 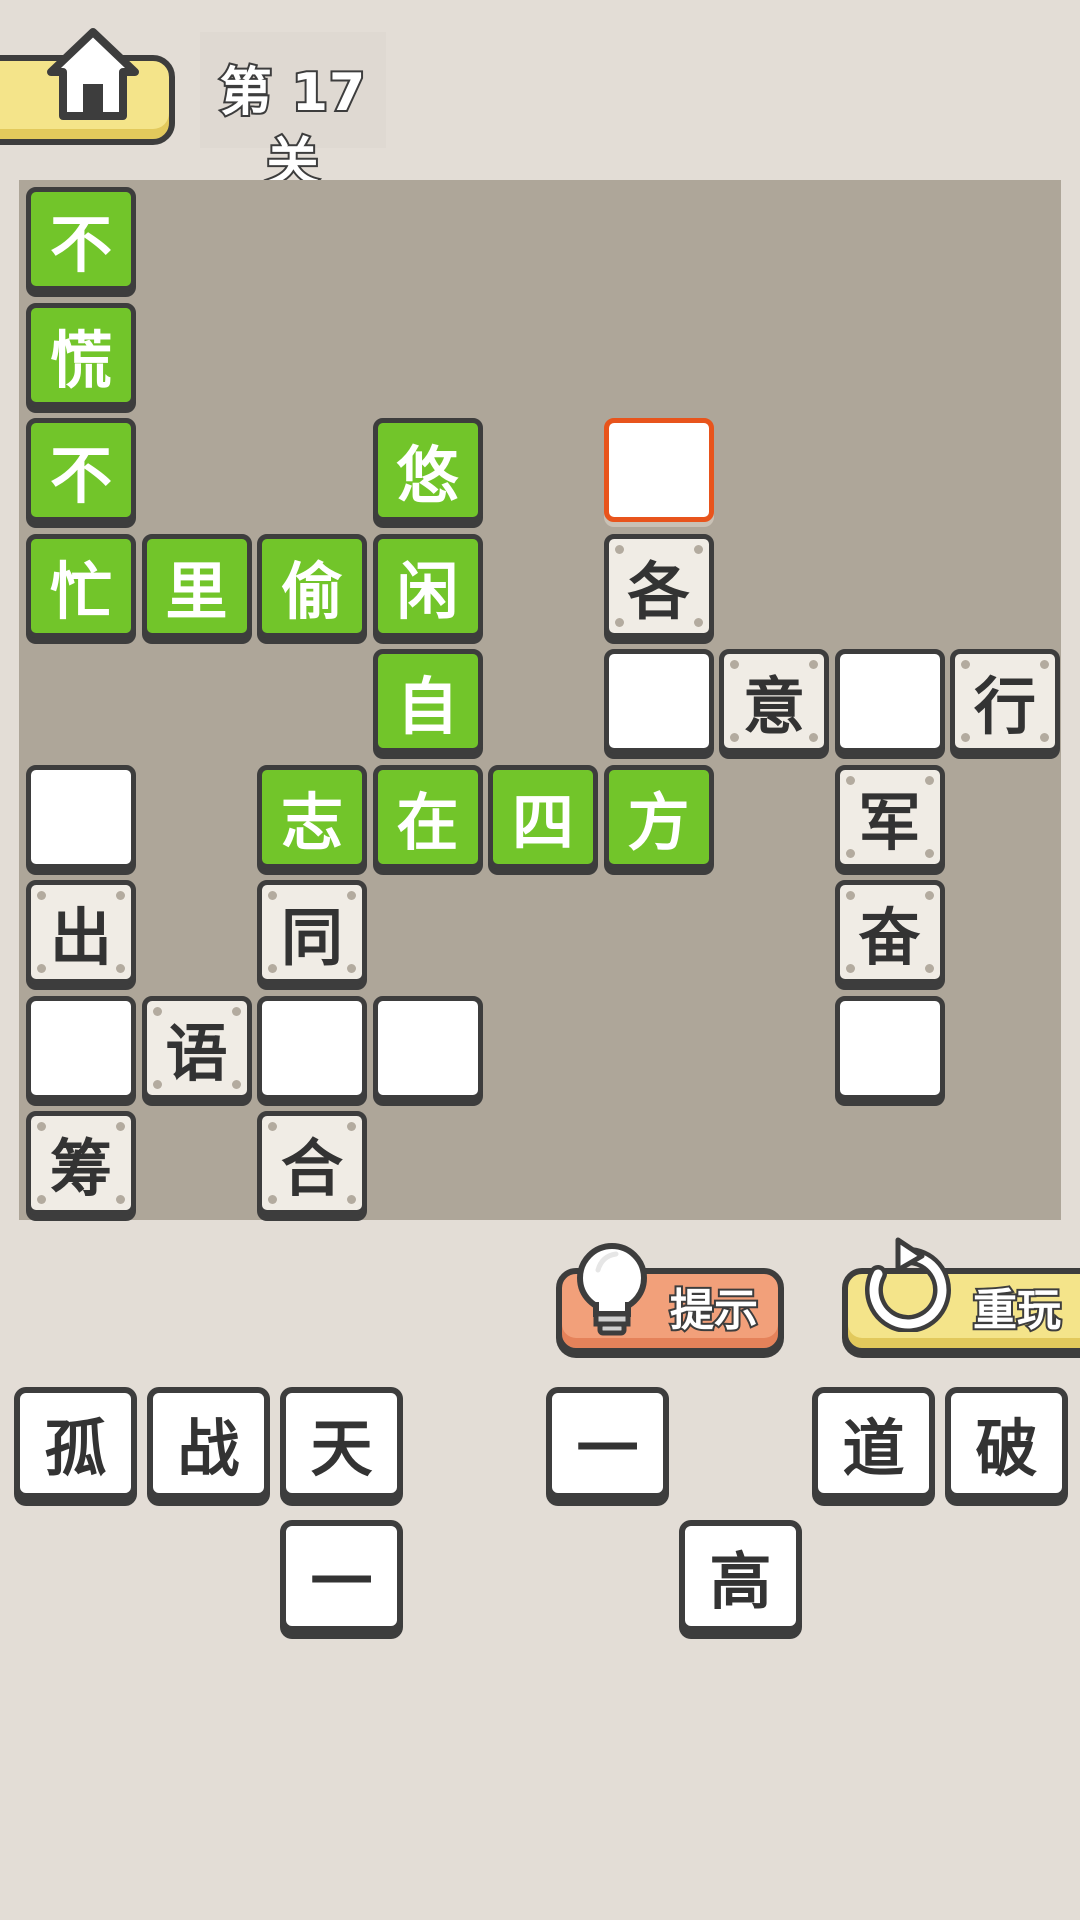 What do you see at coordinates (196, 585) in the screenshot?
I see `board-solved-cell: 里` at bounding box center [196, 585].